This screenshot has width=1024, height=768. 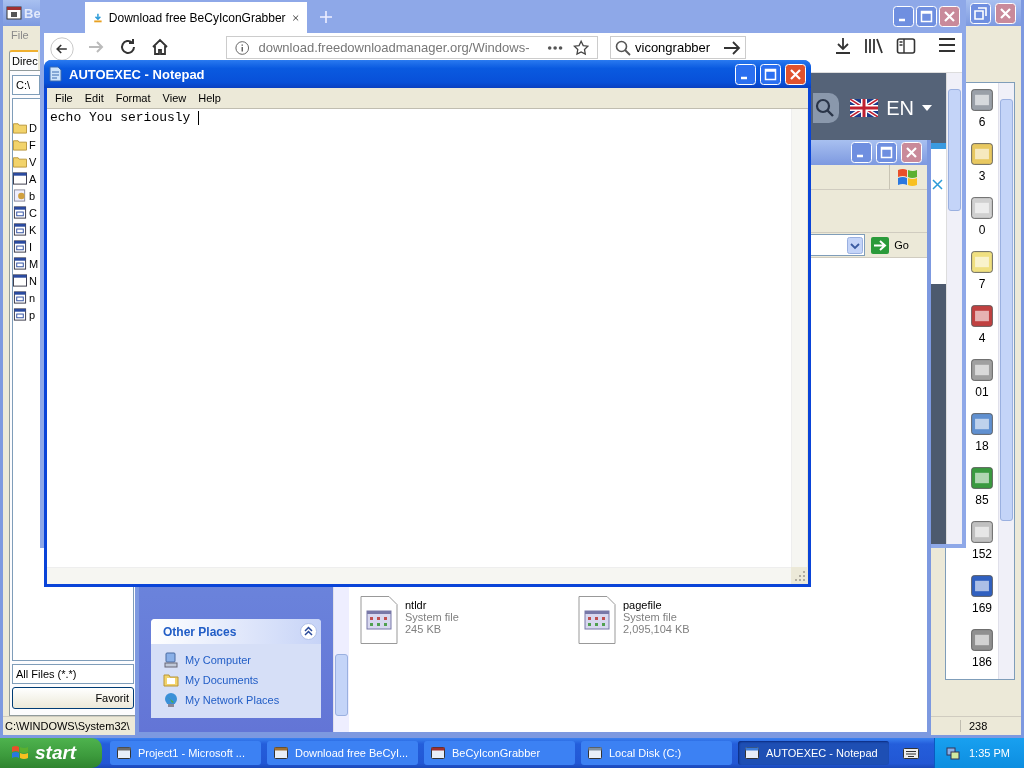 I want to click on menu-item: Help, so click(x=209, y=98).